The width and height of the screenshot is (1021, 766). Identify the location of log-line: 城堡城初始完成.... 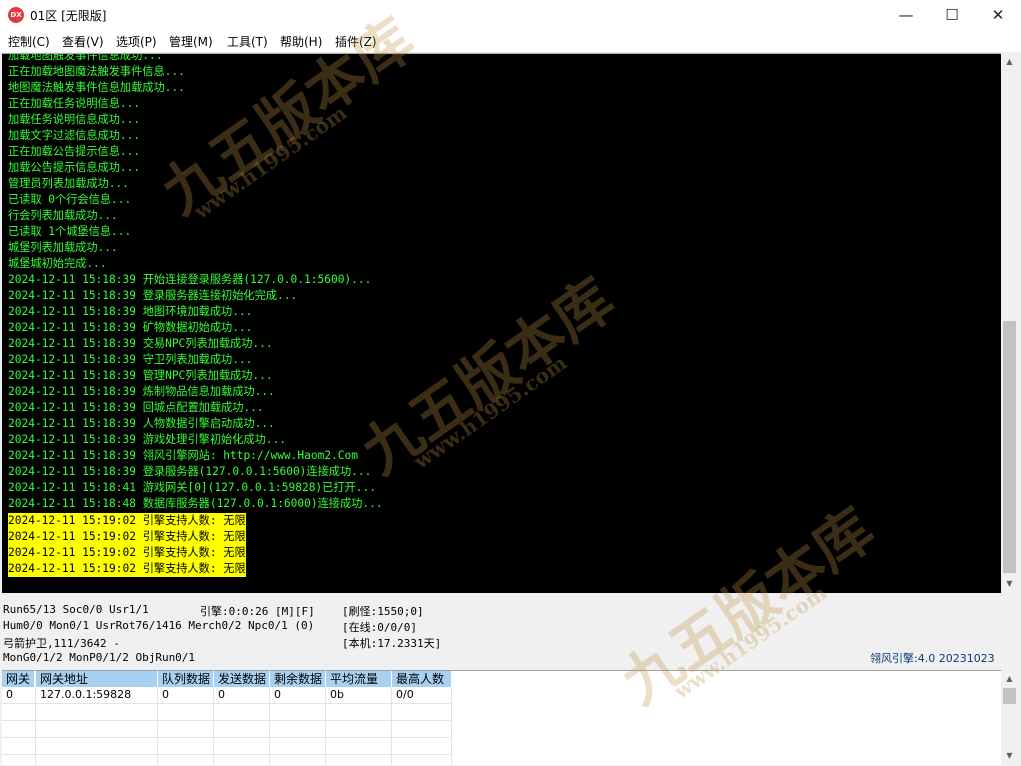
(57, 263).